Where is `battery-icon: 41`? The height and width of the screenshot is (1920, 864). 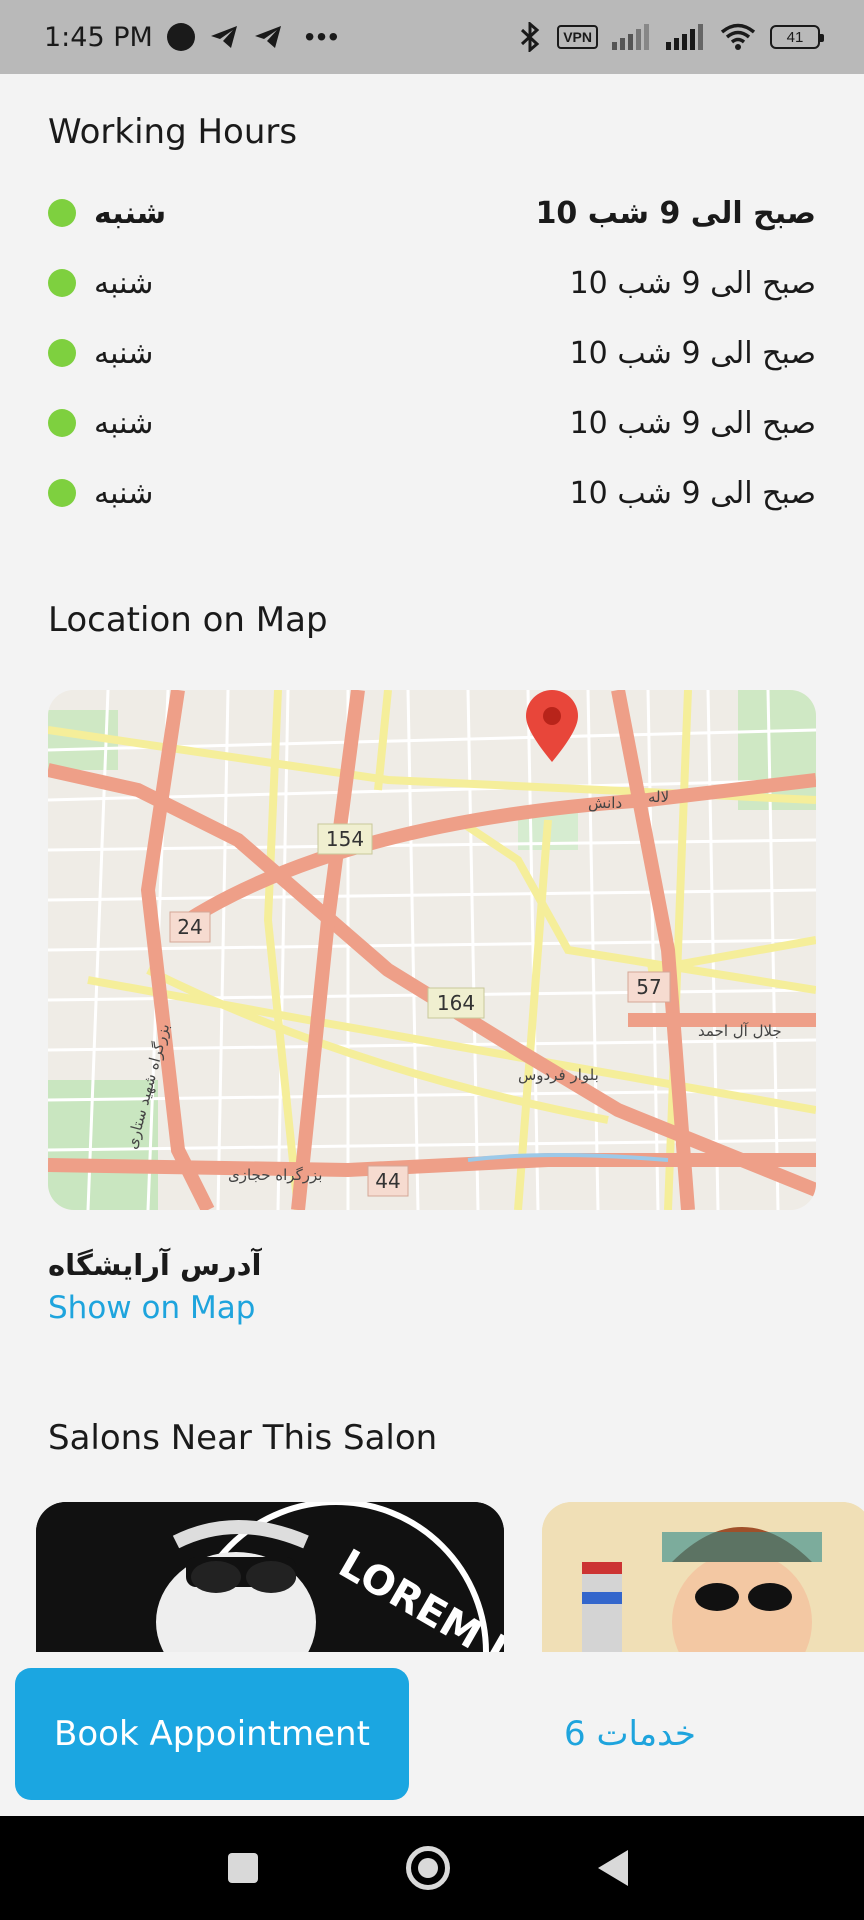
battery-icon: 41 is located at coordinates (797, 37).